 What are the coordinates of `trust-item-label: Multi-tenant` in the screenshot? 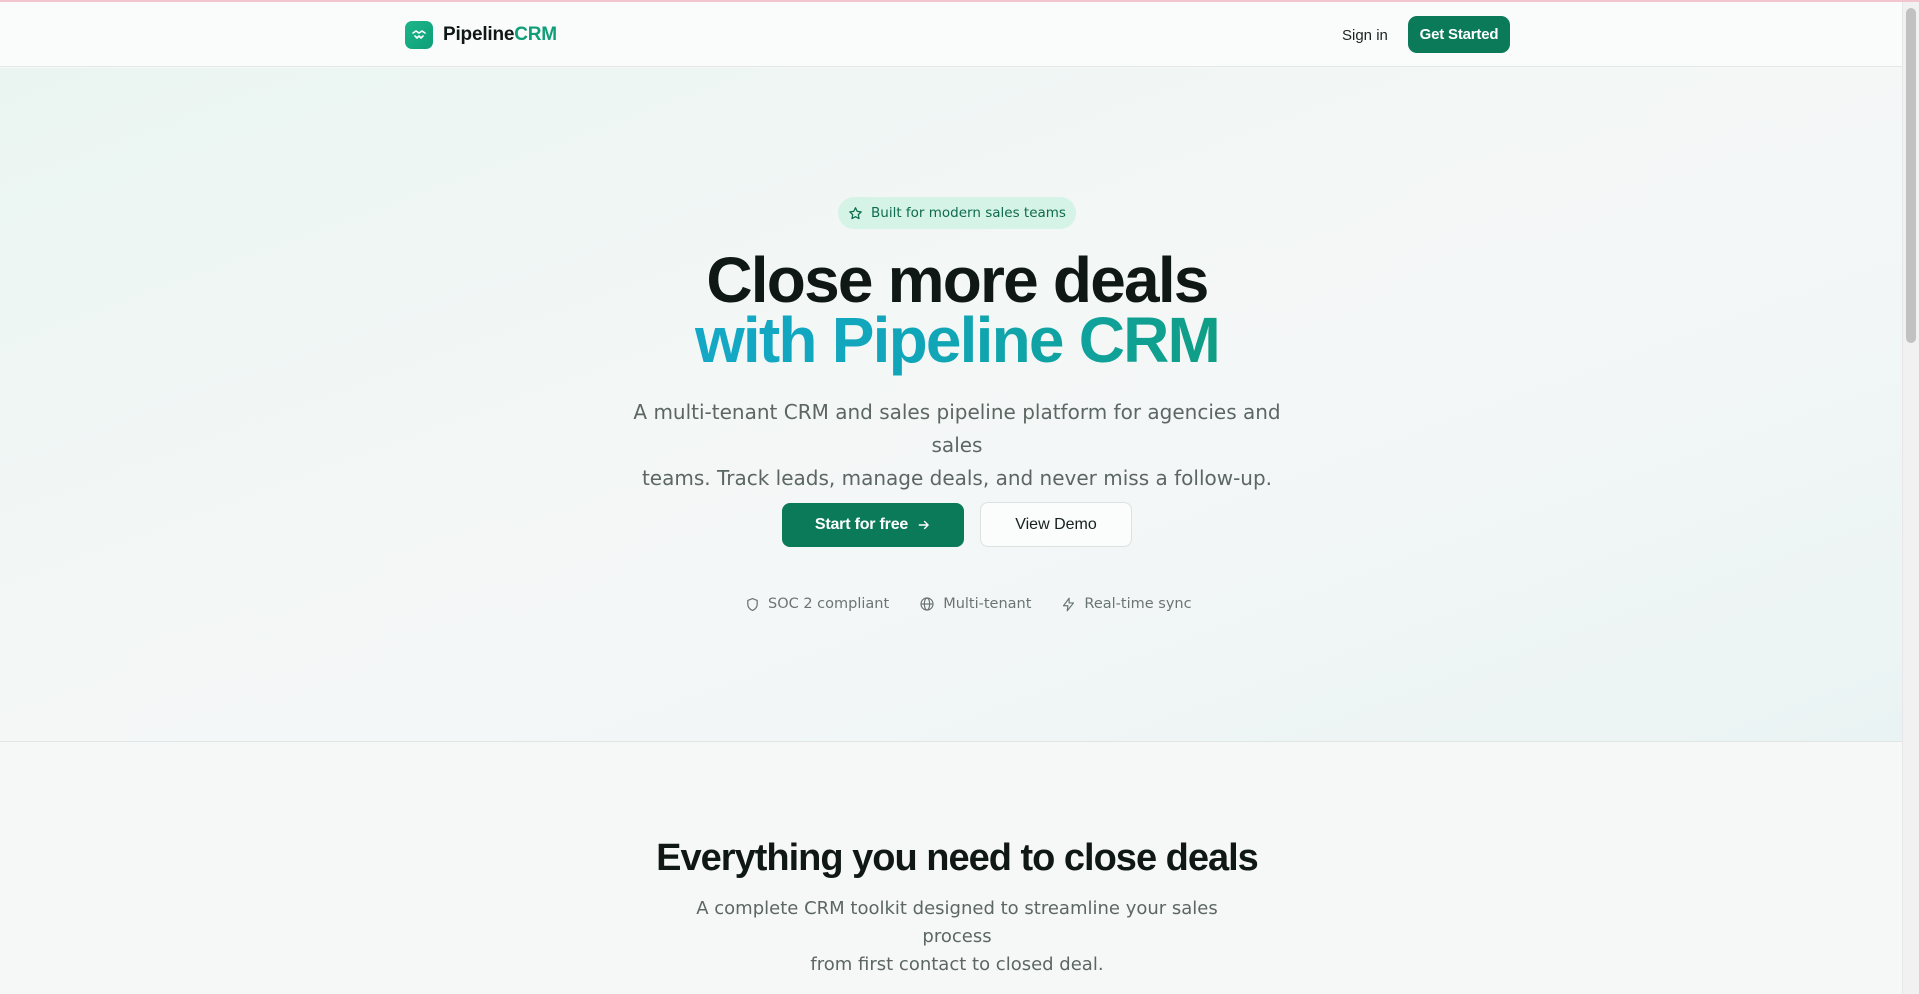 It's located at (987, 604).